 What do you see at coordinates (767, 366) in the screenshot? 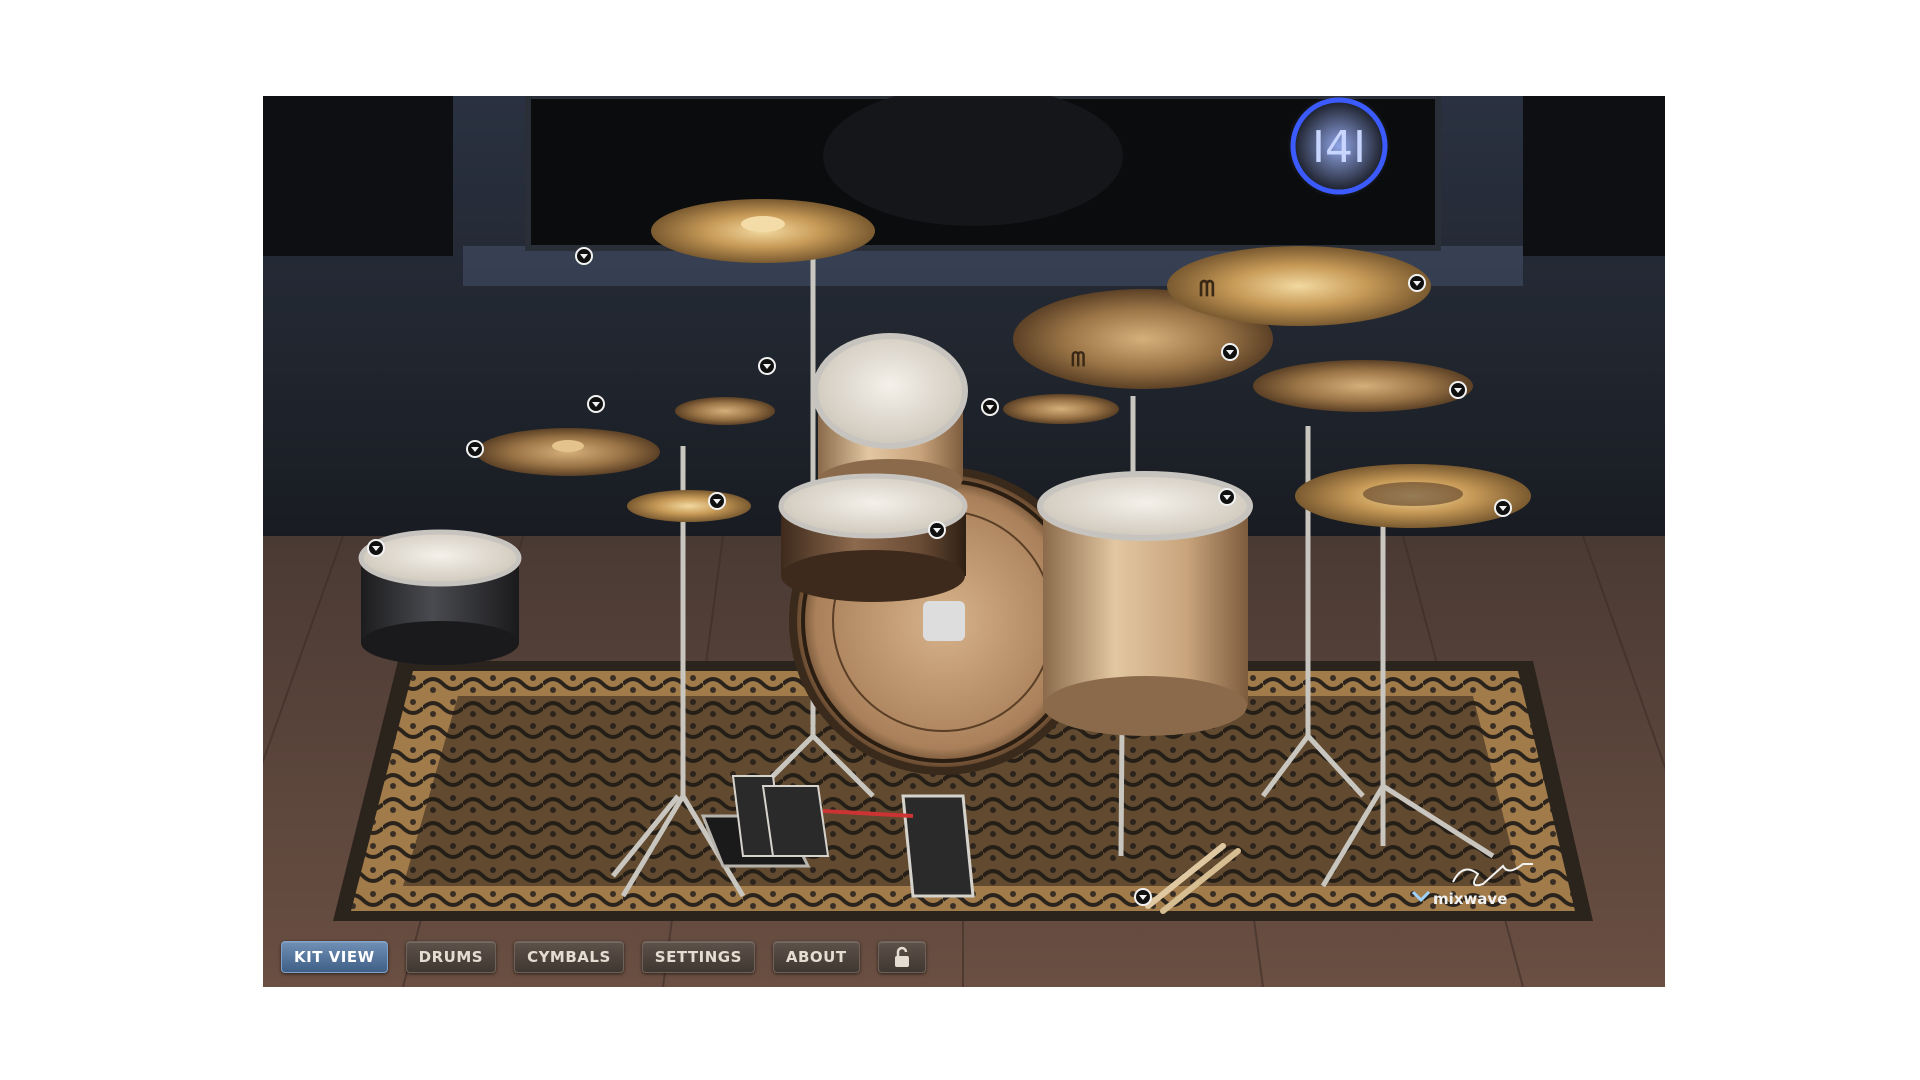
I see `rack-tom-menu-icon` at bounding box center [767, 366].